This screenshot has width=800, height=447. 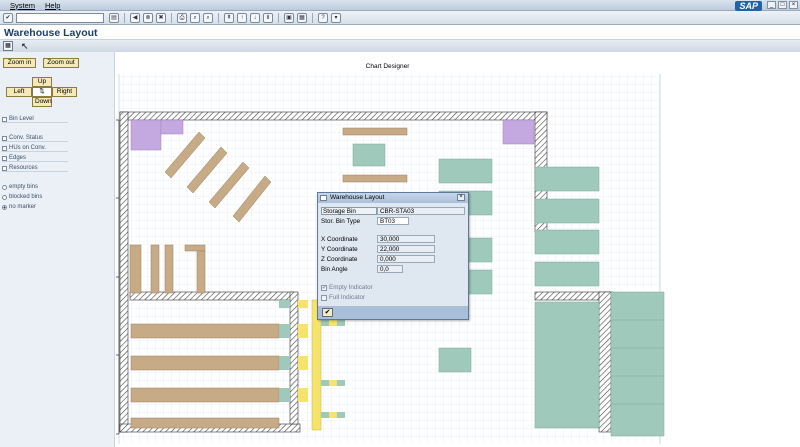 What do you see at coordinates (400, 33) in the screenshot?
I see `title-bar: Warehouse Layout` at bounding box center [400, 33].